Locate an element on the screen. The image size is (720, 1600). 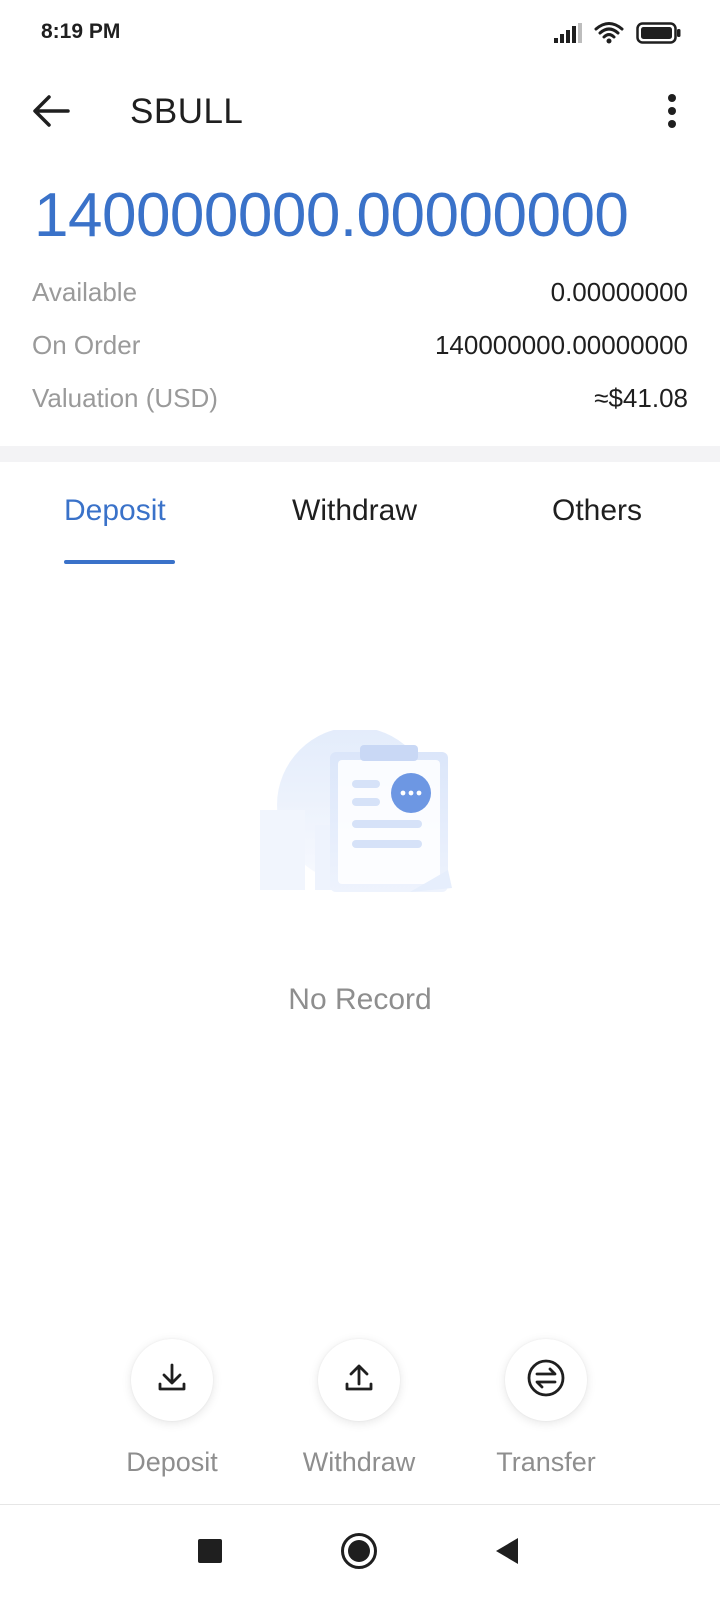
recents-button is located at coordinates (210, 1553).